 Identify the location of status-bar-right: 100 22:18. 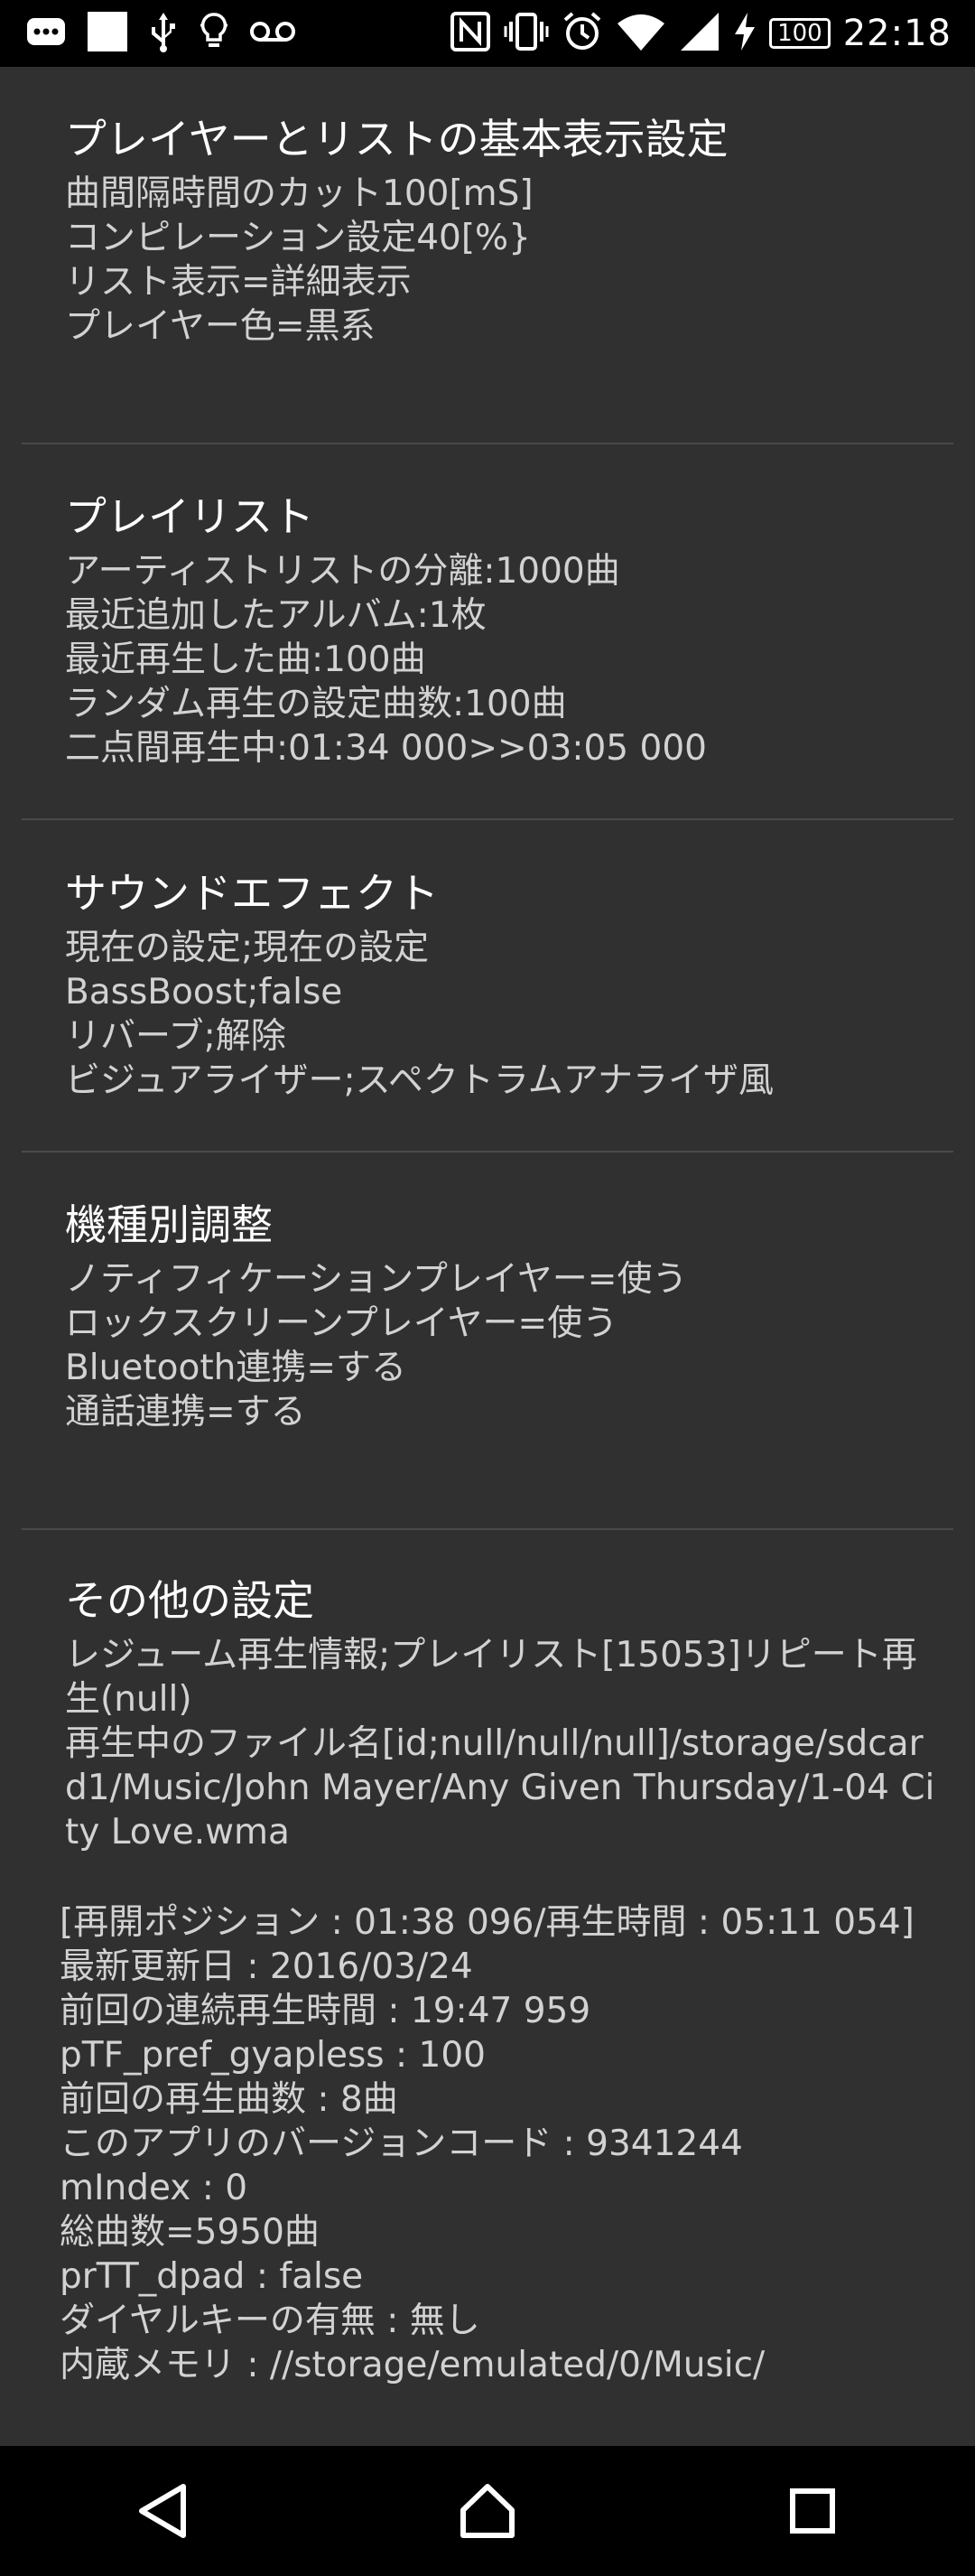
(713, 33).